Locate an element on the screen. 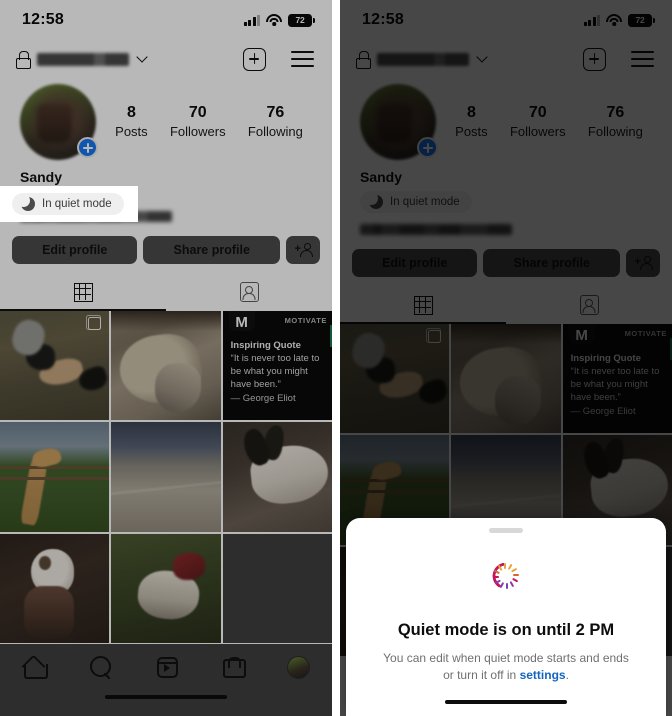 The height and width of the screenshot is (716, 672). reels-icon is located at coordinates (167, 667).